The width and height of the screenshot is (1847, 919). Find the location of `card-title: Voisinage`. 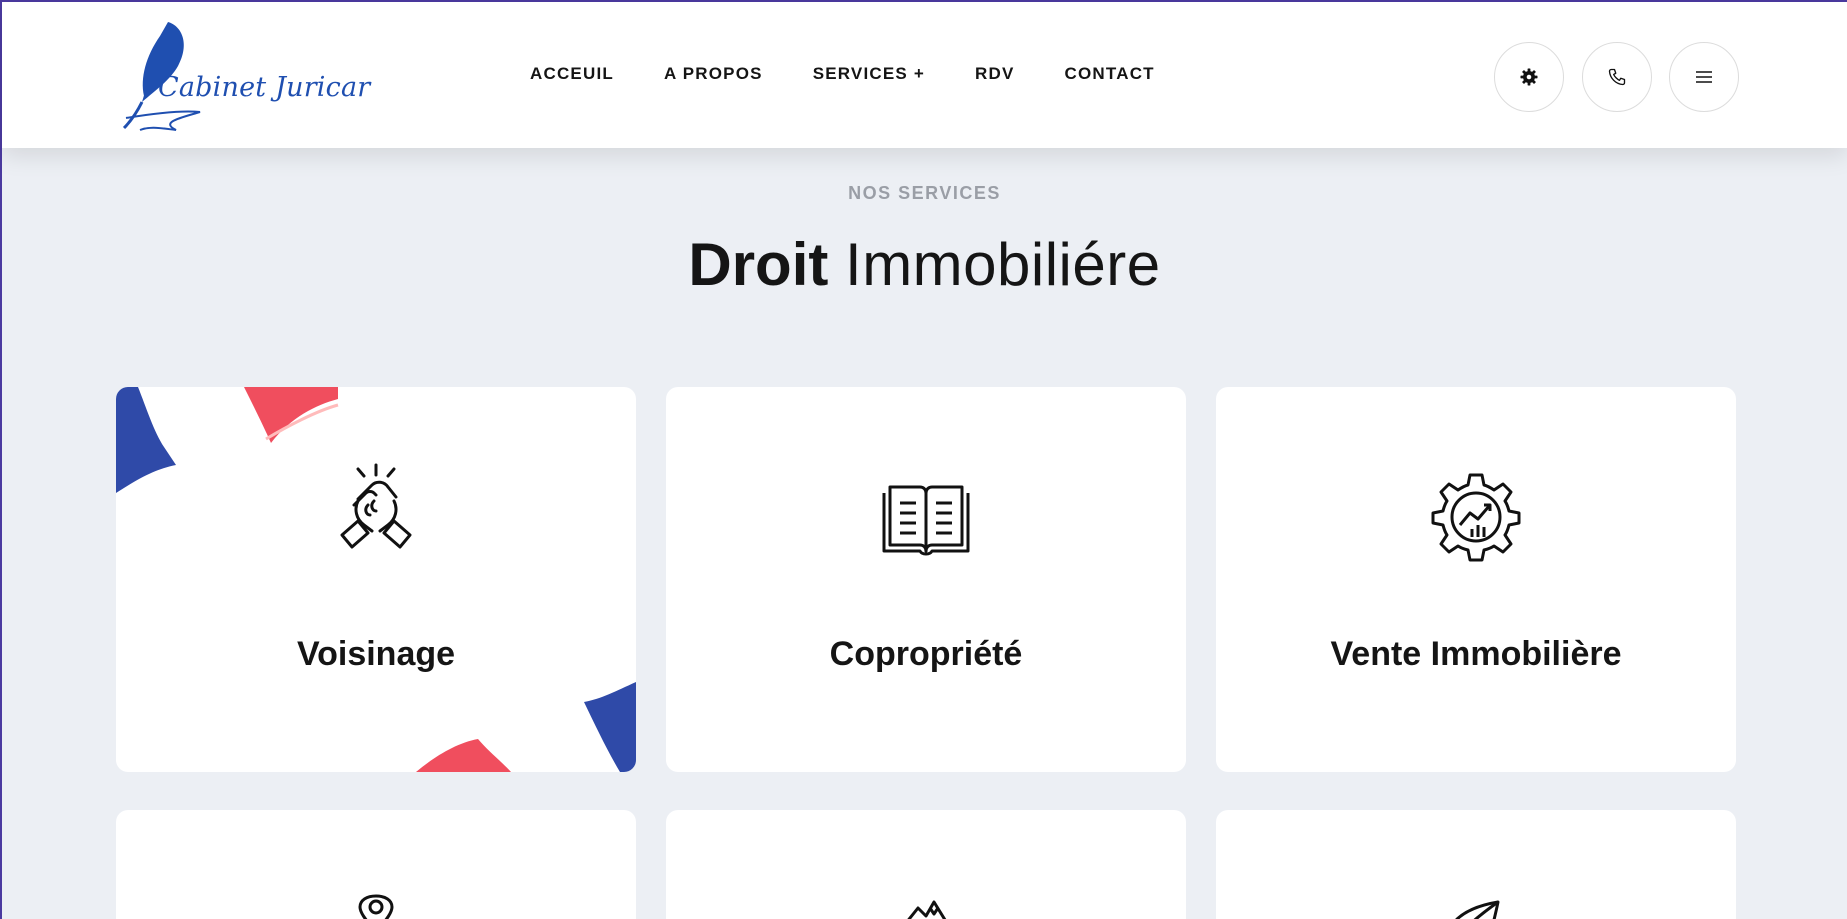

card-title: Voisinage is located at coordinates (376, 654).